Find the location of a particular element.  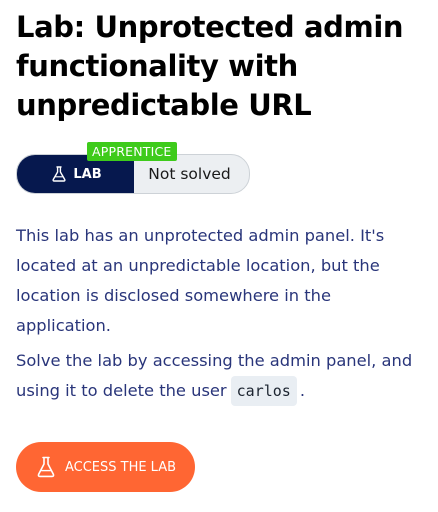

lab-status-widget: APPRENTICE LAB Not solved is located at coordinates (133, 168).